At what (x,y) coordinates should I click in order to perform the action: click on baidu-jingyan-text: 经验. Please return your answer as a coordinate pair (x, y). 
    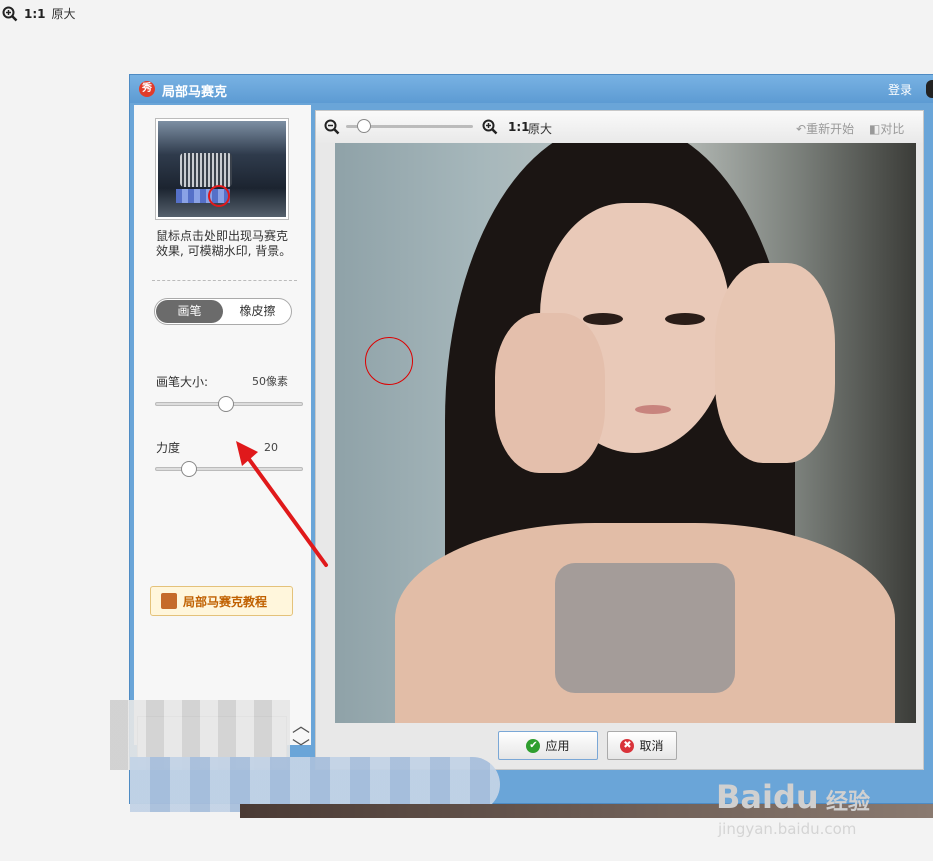
    Looking at the image, I should click on (848, 802).